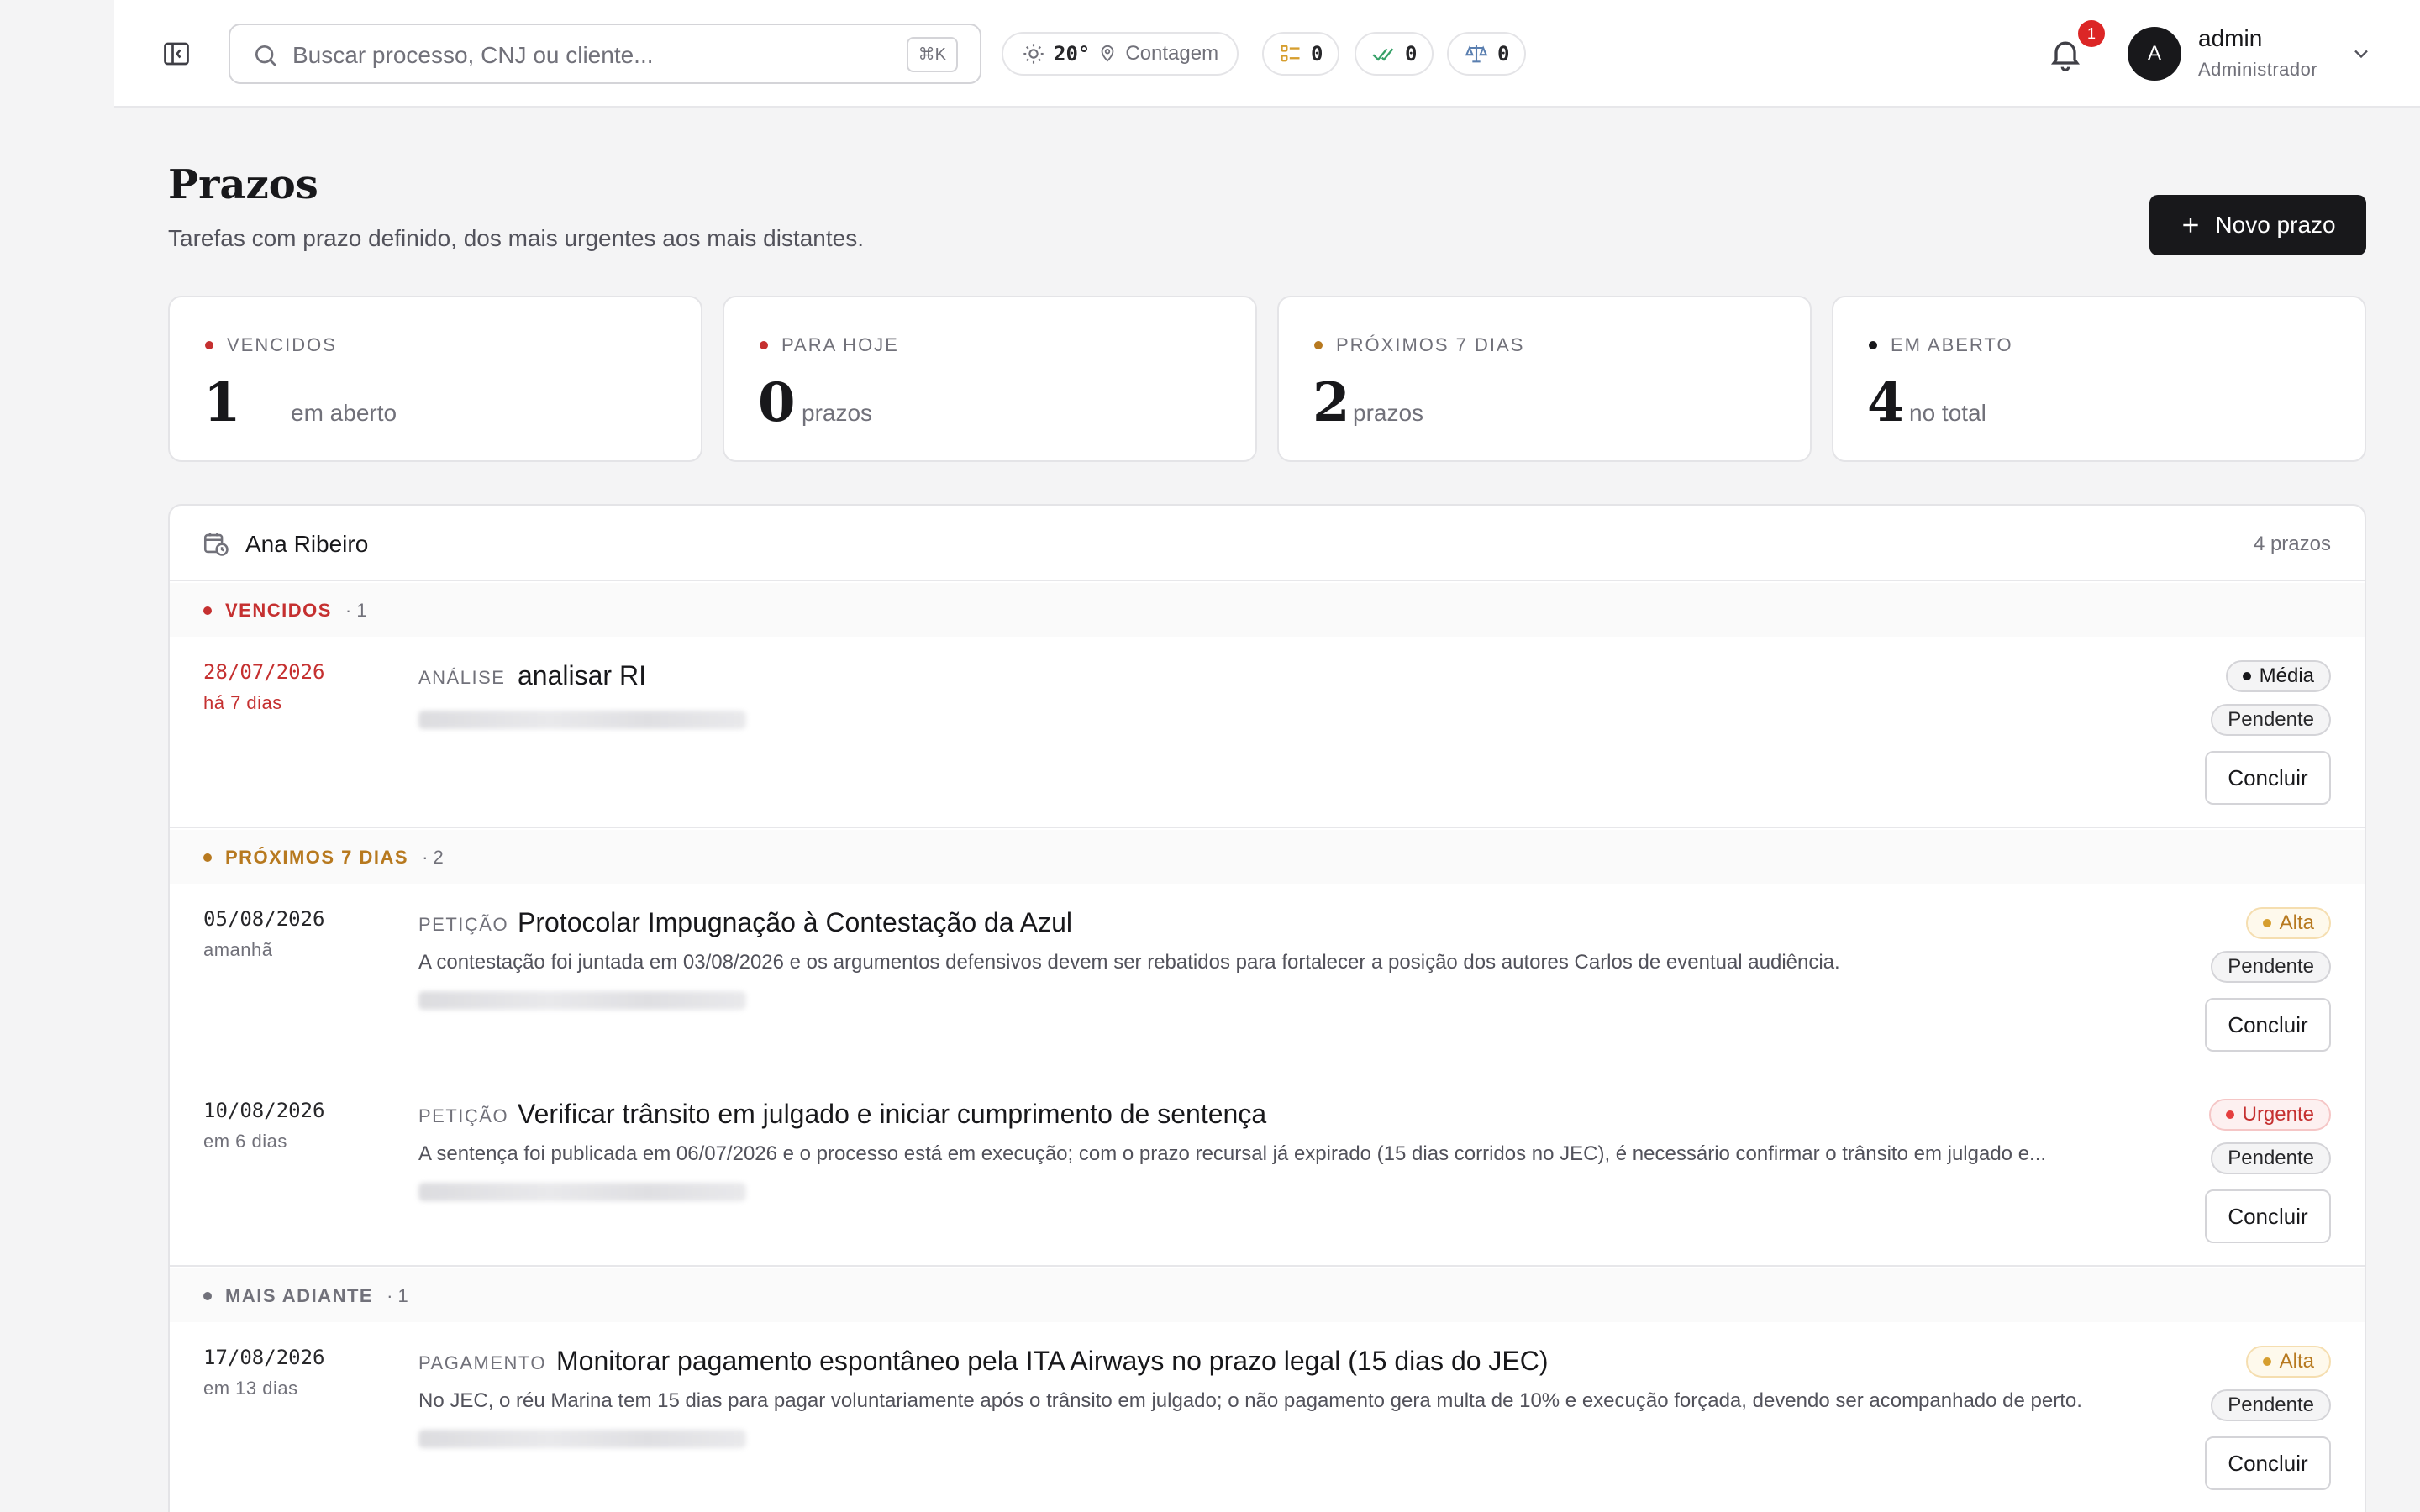 The height and width of the screenshot is (1512, 2420). What do you see at coordinates (1267, 827) in the screenshot?
I see `divider` at bounding box center [1267, 827].